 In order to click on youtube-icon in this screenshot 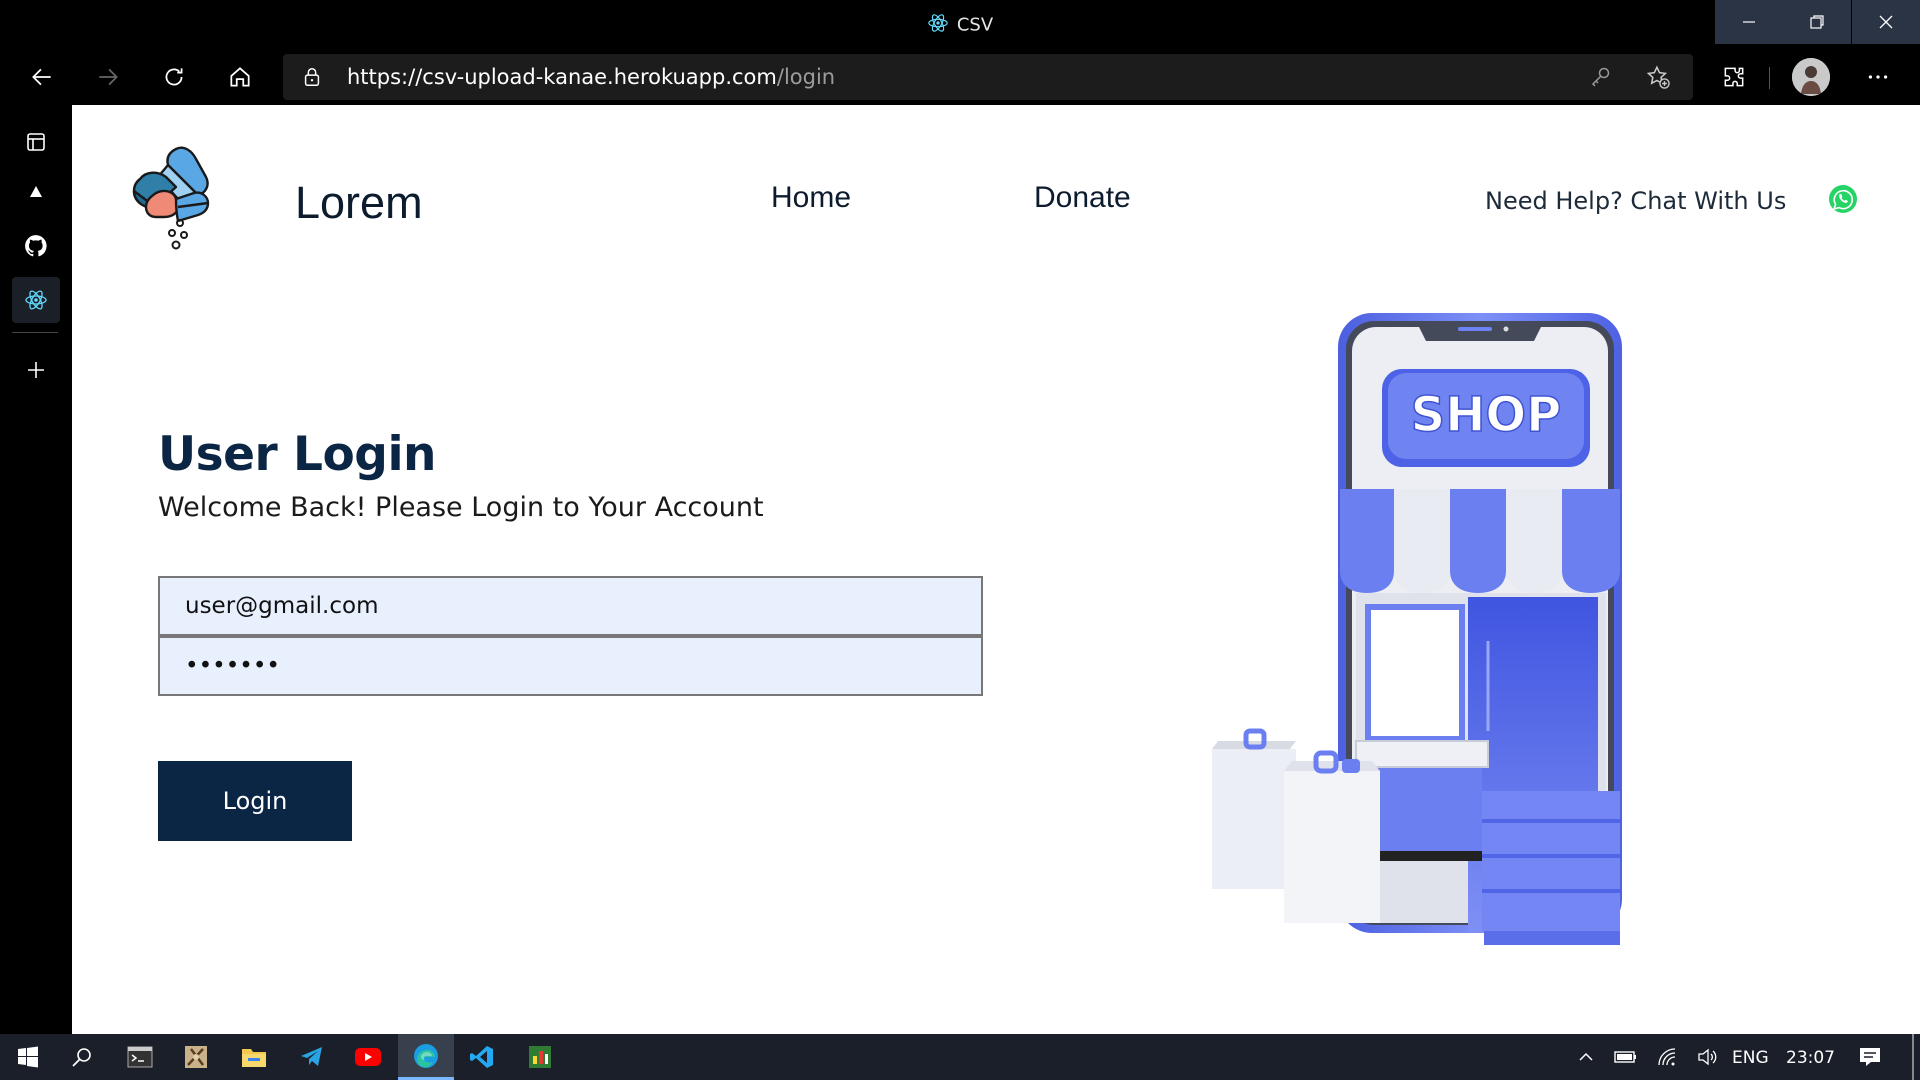, I will do `click(368, 1057)`.